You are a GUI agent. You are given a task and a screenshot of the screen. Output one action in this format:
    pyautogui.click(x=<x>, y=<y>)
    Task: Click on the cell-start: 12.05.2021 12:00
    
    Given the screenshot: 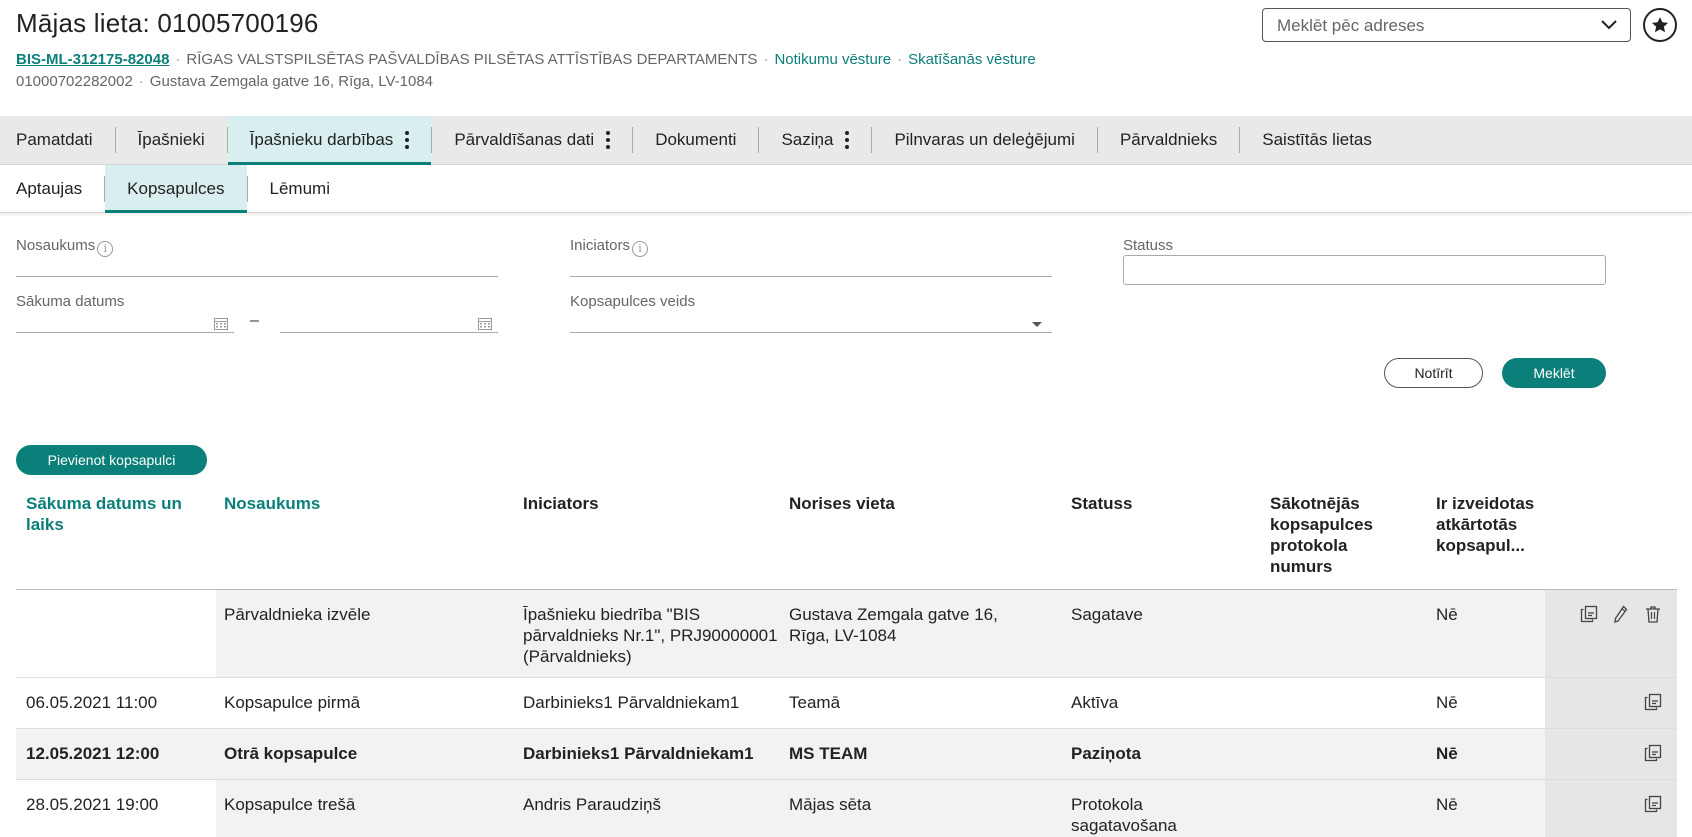 What is the action you would take?
    pyautogui.click(x=93, y=753)
    